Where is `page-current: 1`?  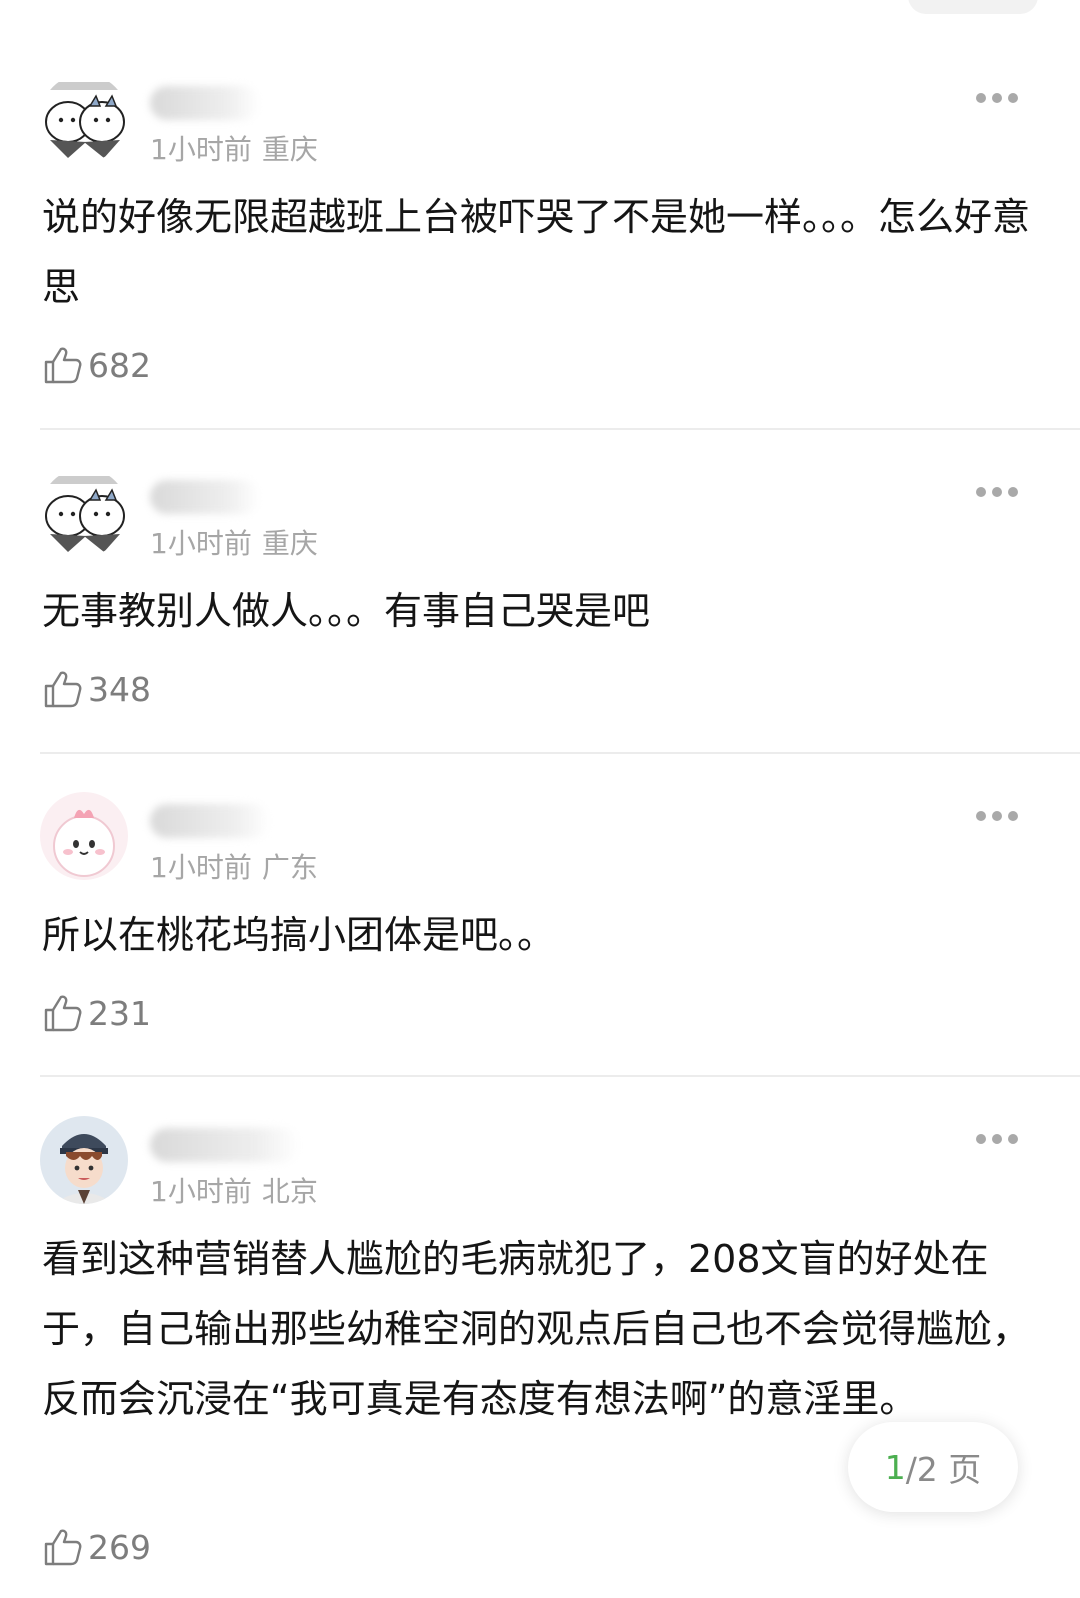 page-current: 1 is located at coordinates (895, 1467).